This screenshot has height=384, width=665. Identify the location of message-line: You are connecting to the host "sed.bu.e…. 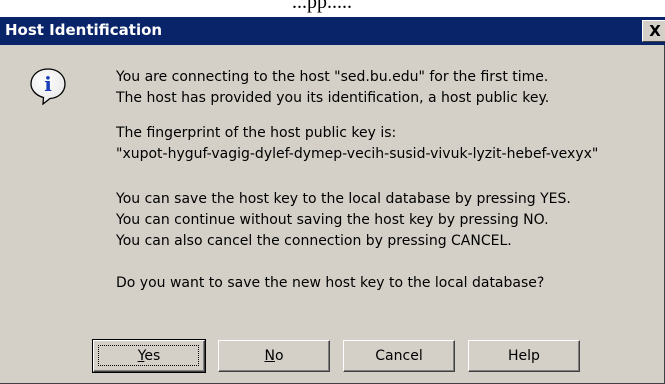
(332, 77).